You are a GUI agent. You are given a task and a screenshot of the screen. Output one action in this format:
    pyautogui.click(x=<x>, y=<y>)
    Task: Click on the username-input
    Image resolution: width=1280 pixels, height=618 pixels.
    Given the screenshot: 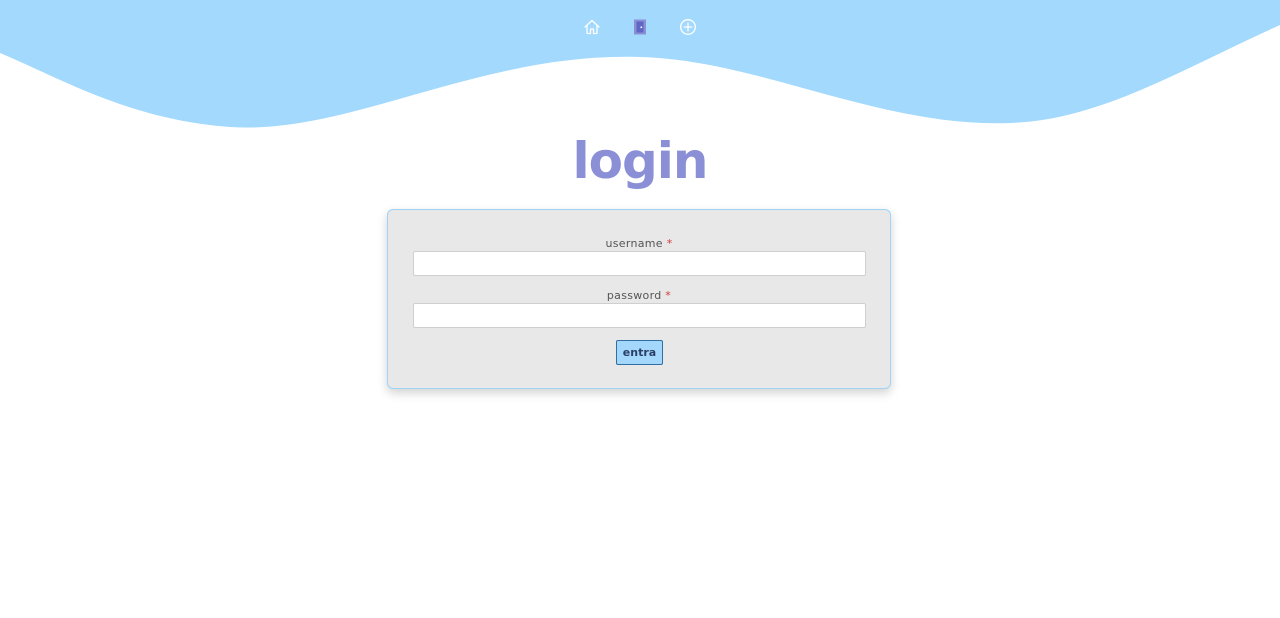 What is the action you would take?
    pyautogui.click(x=639, y=263)
    